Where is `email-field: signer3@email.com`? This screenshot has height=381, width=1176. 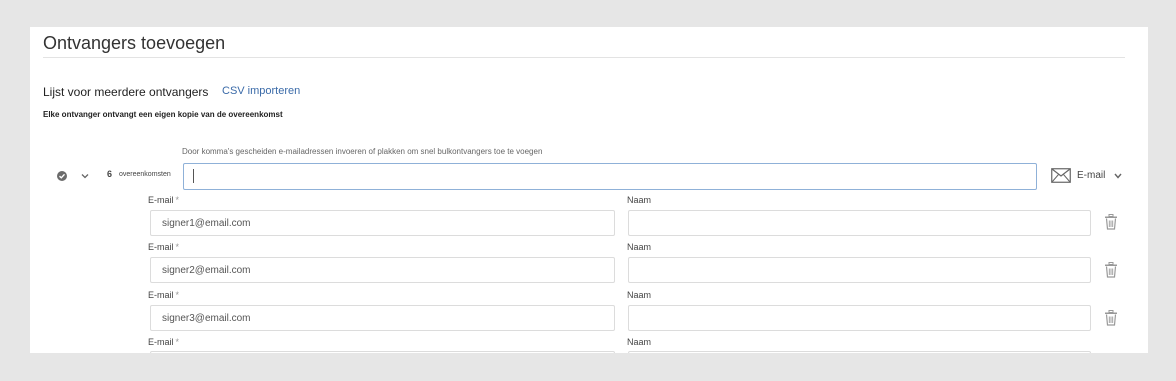 email-field: signer3@email.com is located at coordinates (382, 318).